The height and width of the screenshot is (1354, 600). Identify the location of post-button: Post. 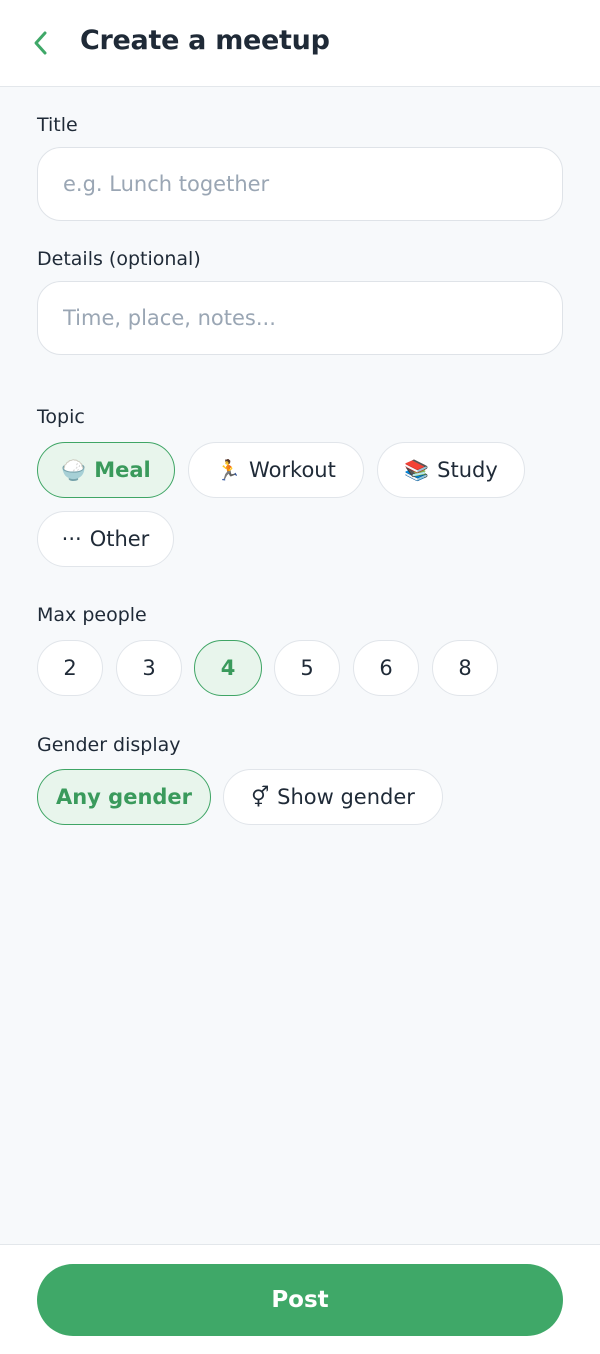
(300, 1300).